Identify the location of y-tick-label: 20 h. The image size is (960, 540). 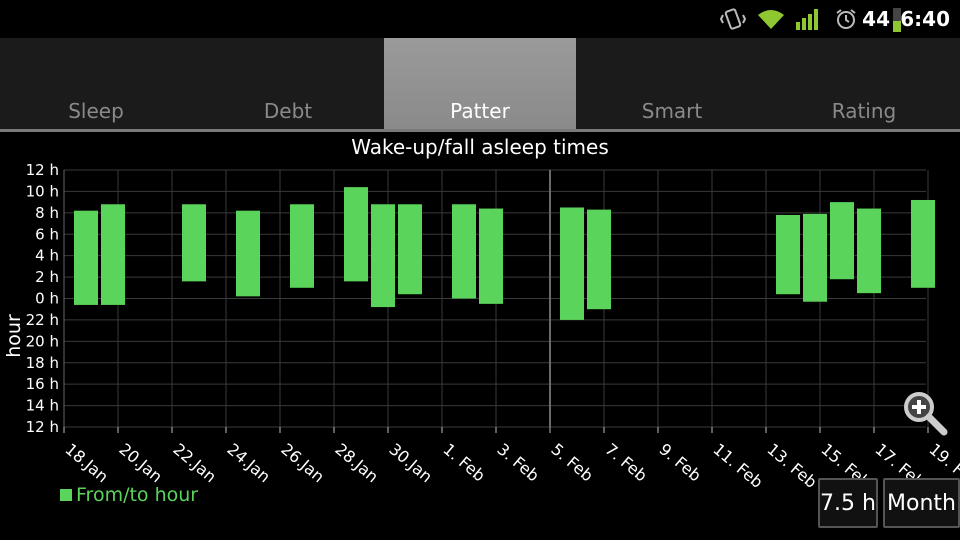
(42, 341).